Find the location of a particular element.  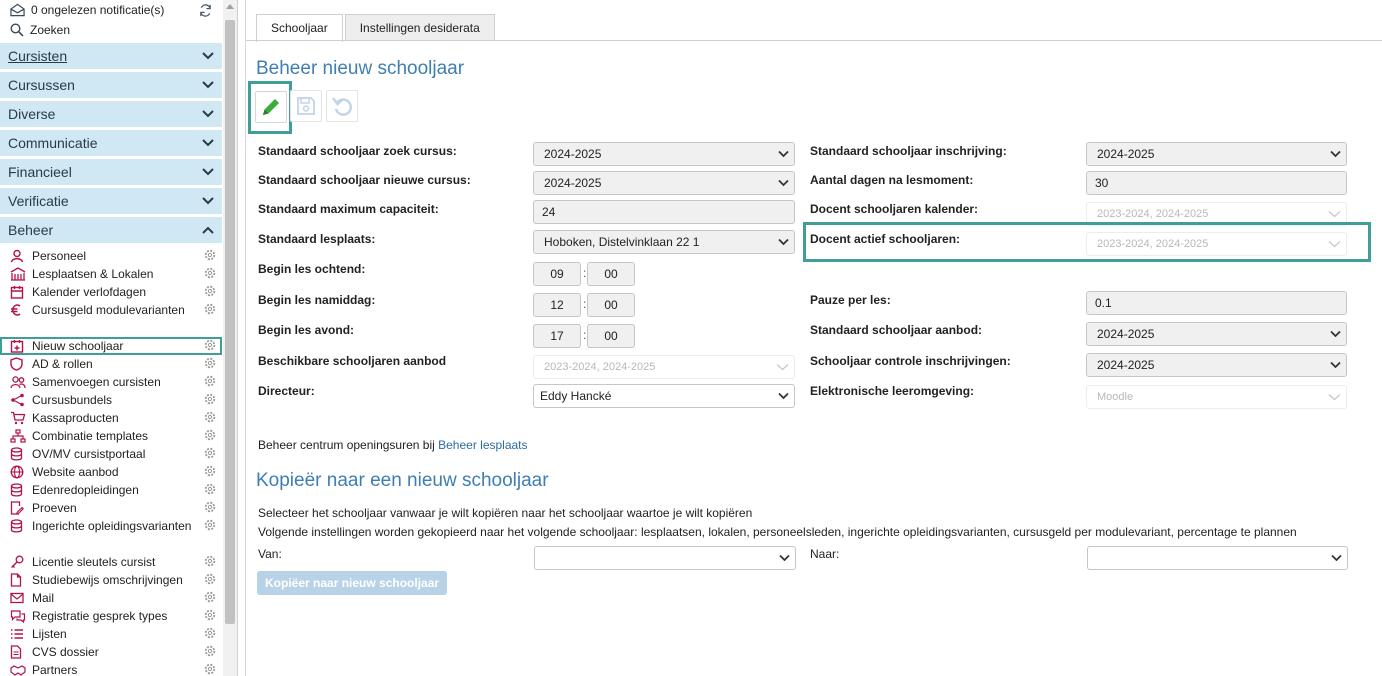

beschikbare-select: 2023-2024, 2024-2025 is located at coordinates (664, 367).